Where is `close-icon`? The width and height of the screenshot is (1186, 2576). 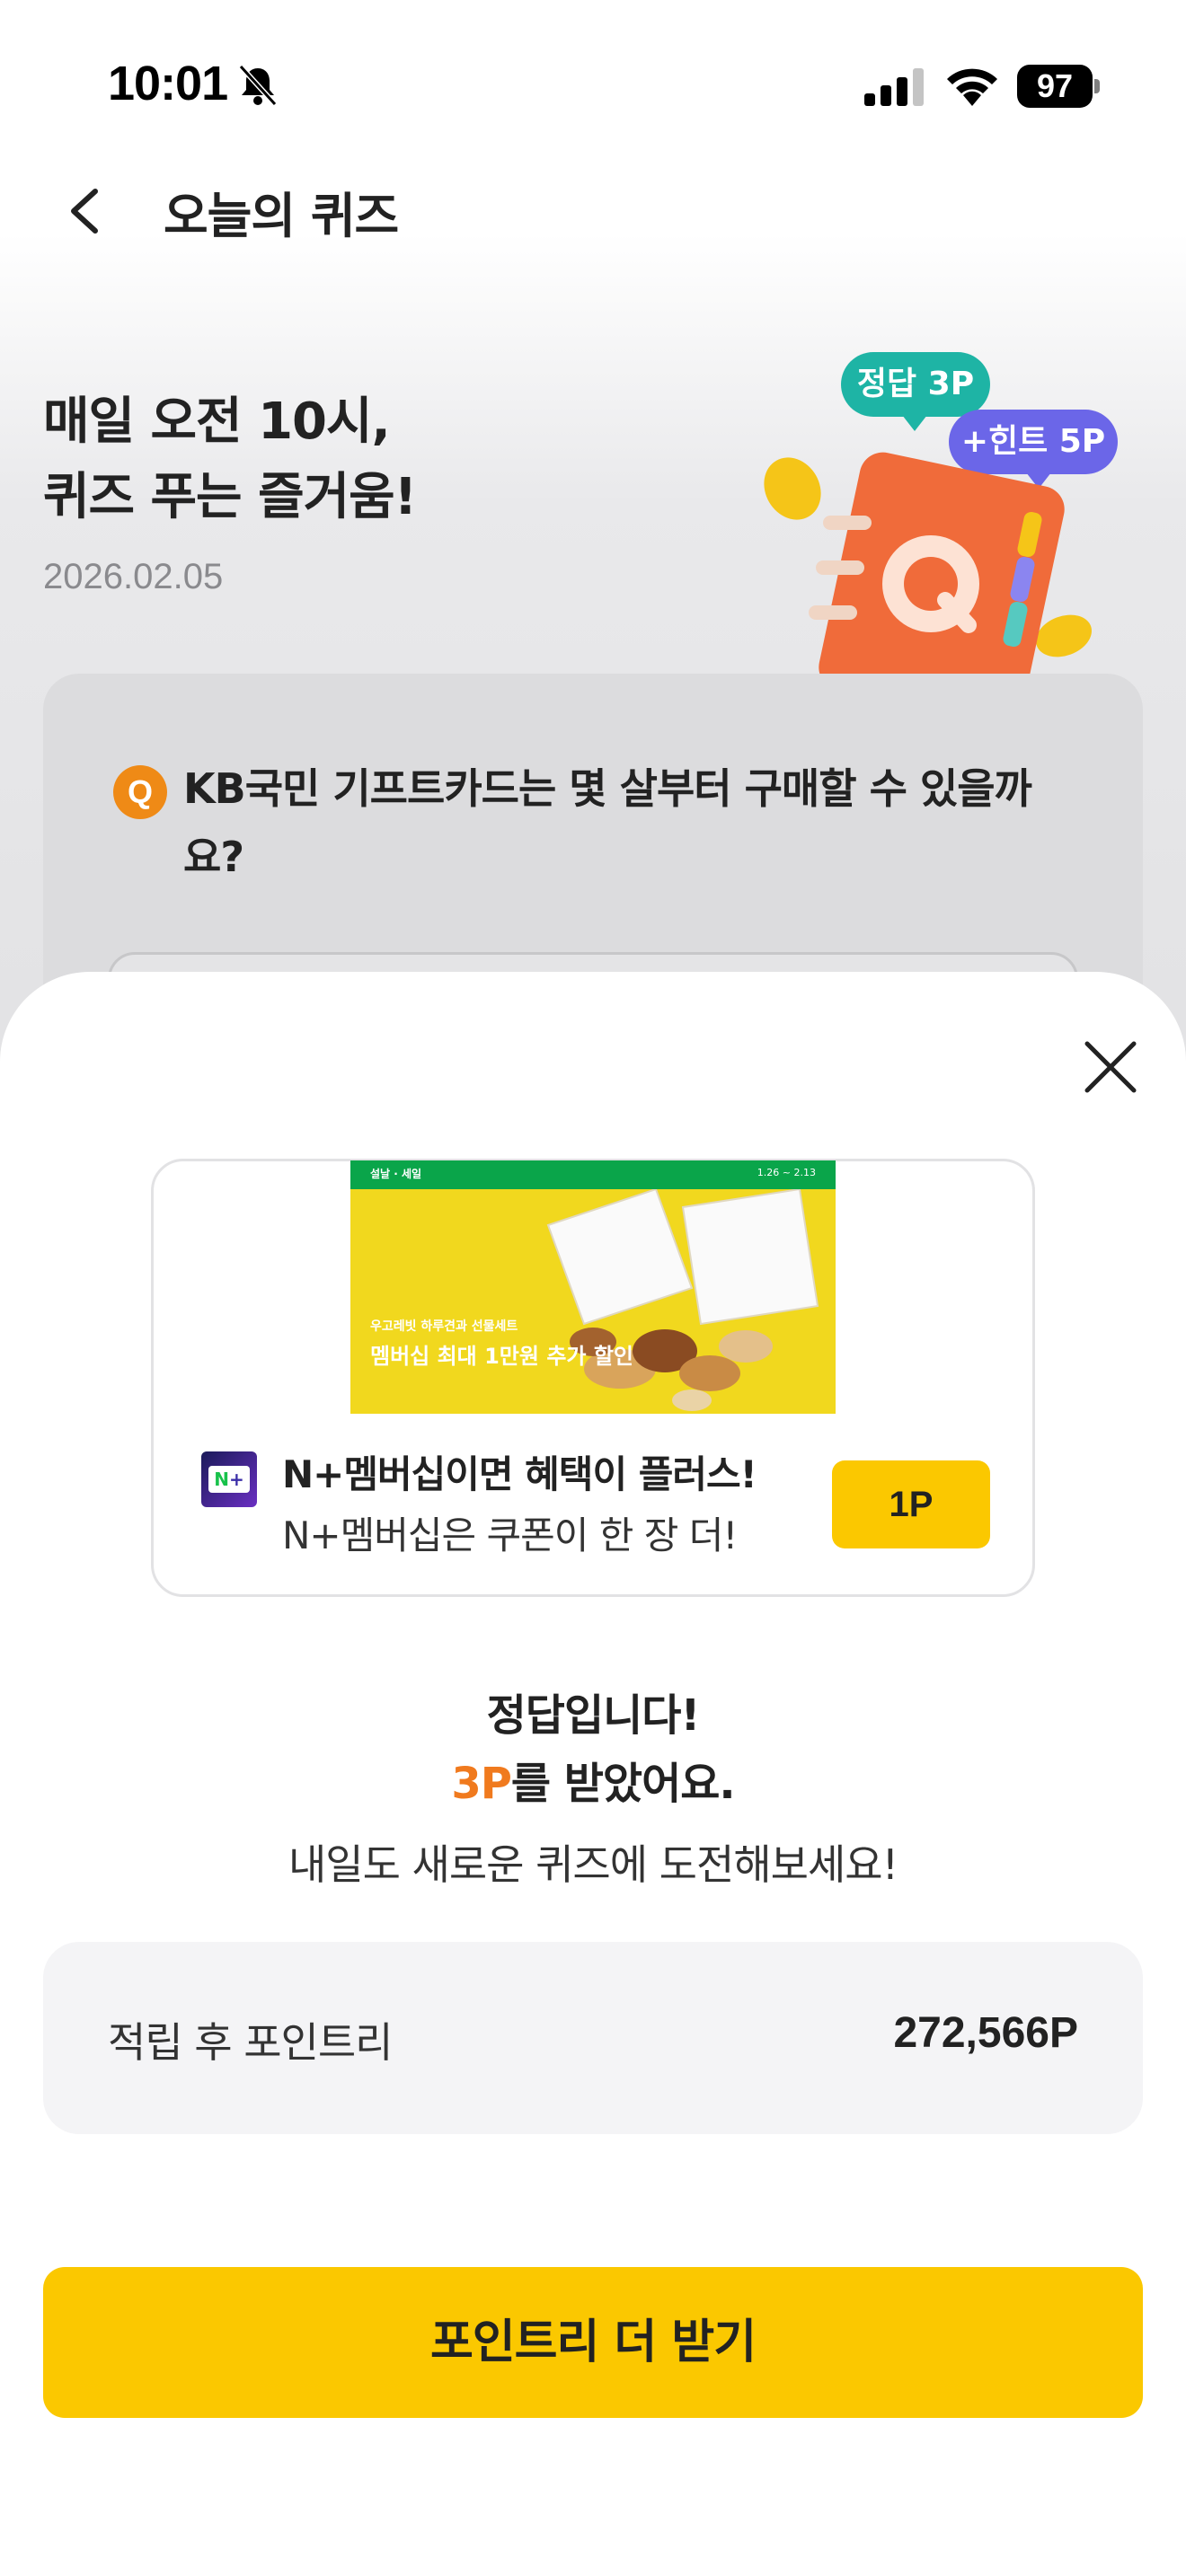
close-icon is located at coordinates (1110, 1067).